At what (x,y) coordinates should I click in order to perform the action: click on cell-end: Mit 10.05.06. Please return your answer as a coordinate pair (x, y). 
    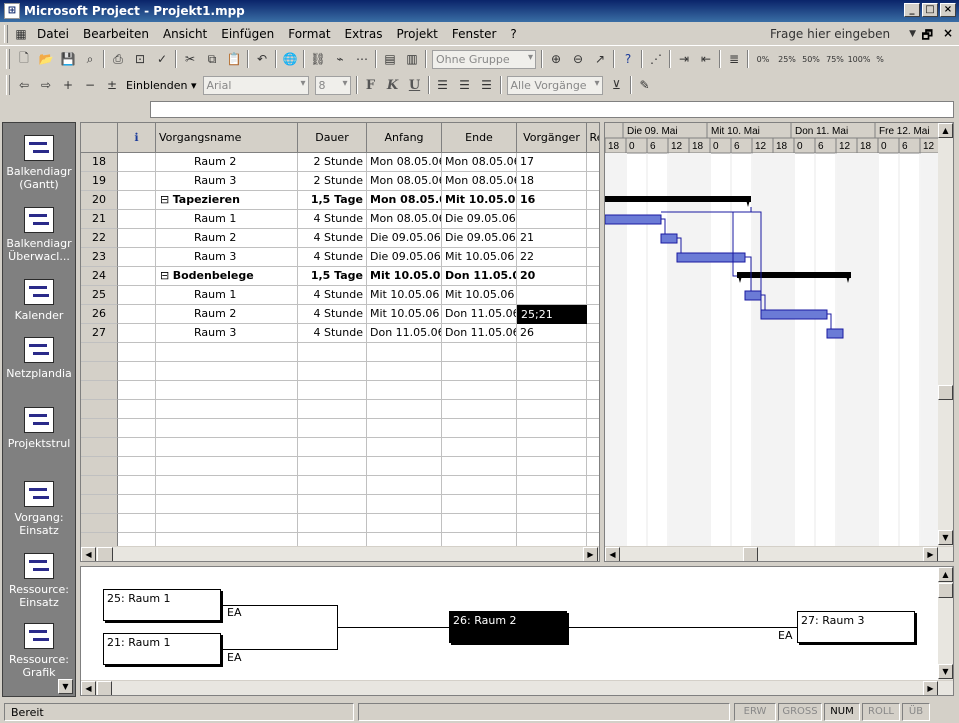
    Looking at the image, I should click on (479, 200).